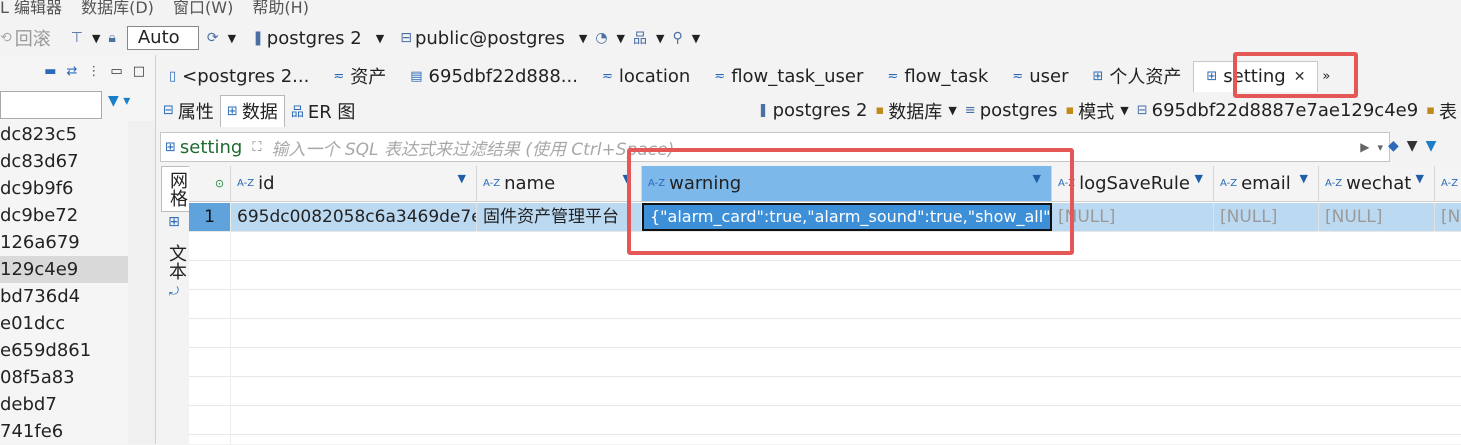 The image size is (1461, 445). I want to click on lock-button: 🔒︎, so click(113, 38).